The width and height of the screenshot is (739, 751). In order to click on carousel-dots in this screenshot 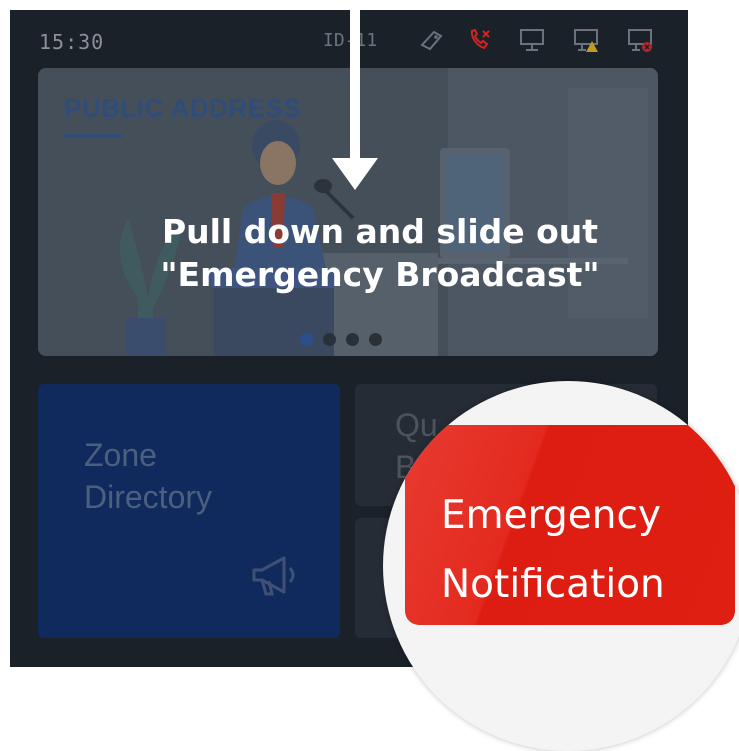, I will do `click(341, 339)`.